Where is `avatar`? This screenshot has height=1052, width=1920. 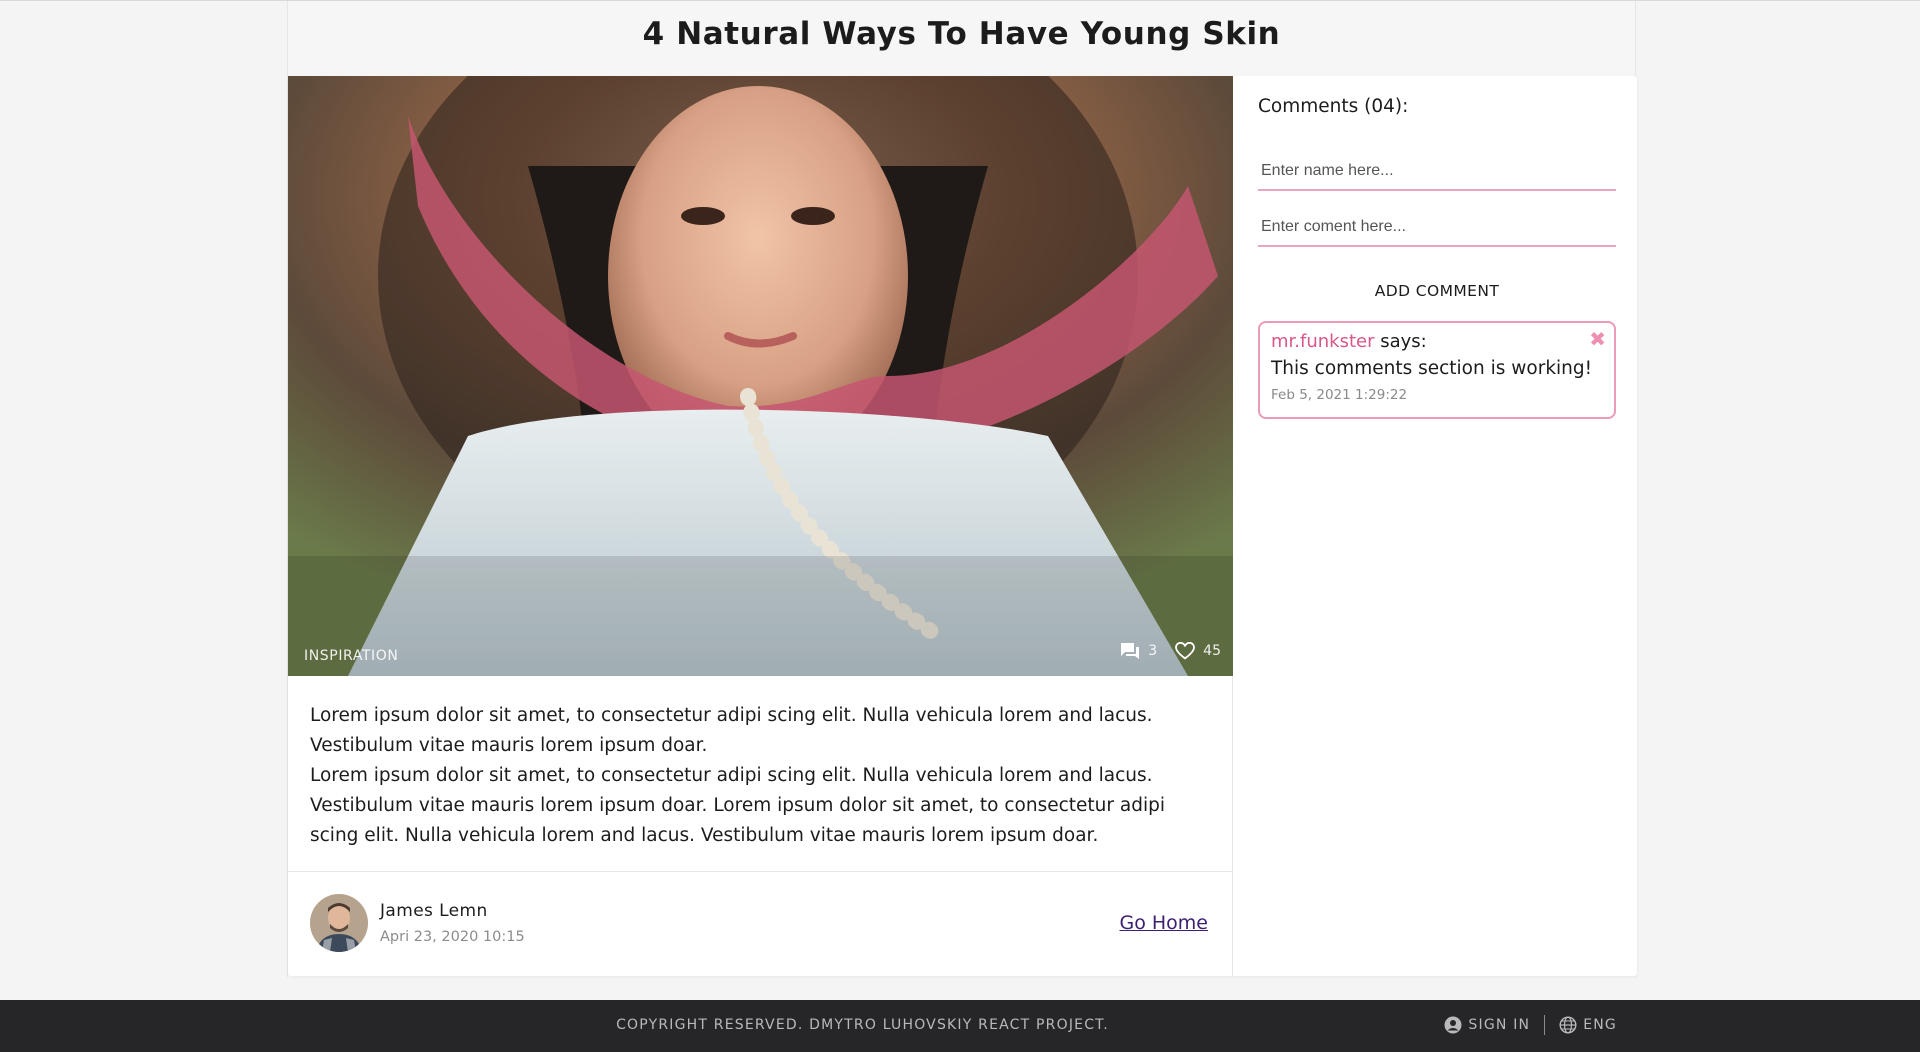
avatar is located at coordinates (339, 923).